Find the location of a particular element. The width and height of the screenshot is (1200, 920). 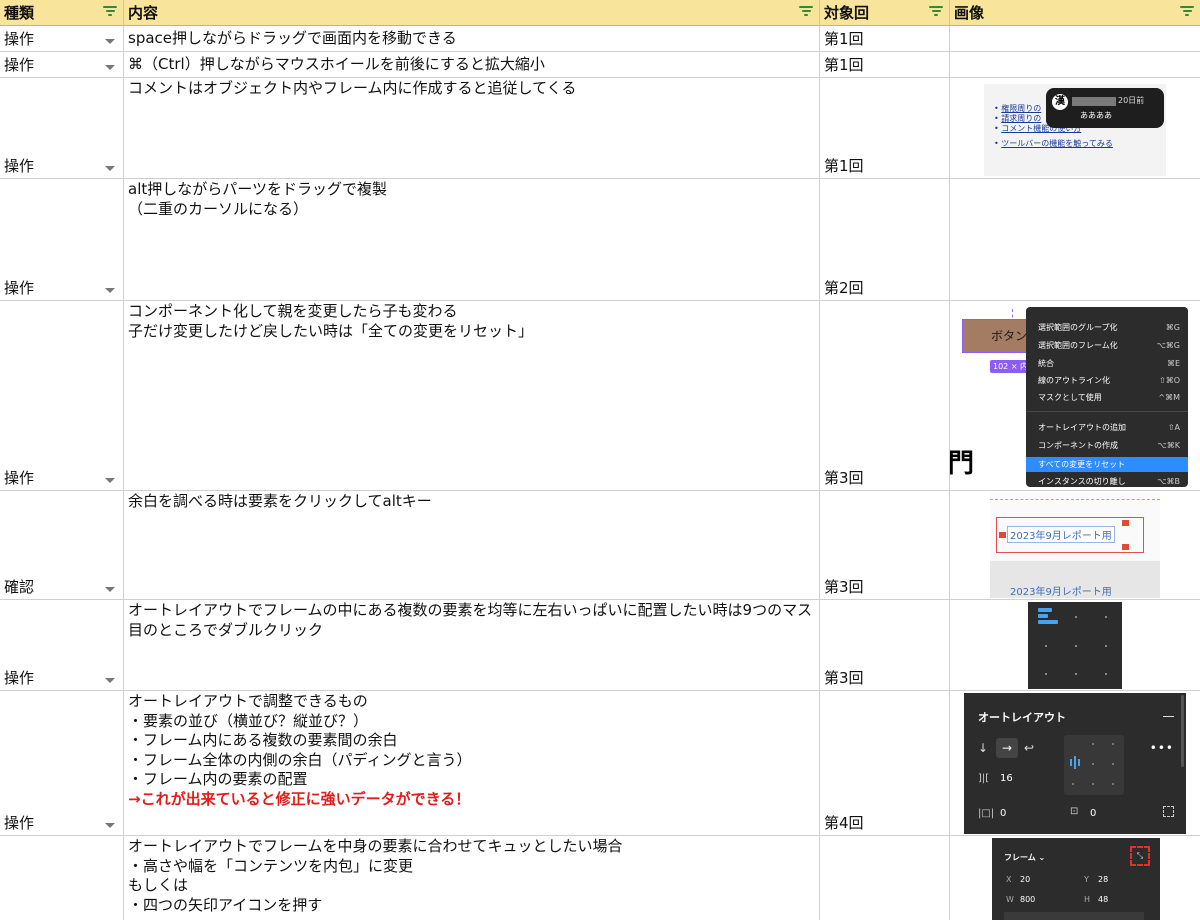

image-cell: 2023年9月レポート用 2023年9月レポート用 is located at coordinates (1075, 545).